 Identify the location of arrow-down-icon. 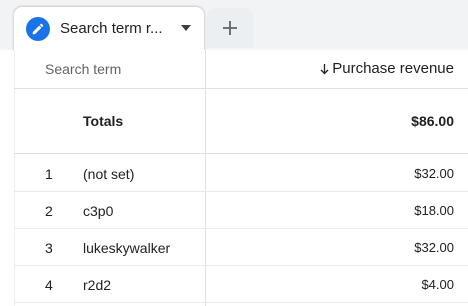
(324, 68).